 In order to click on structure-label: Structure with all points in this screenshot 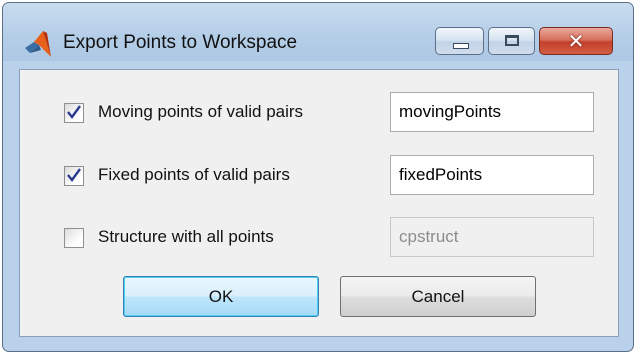, I will do `click(186, 236)`.